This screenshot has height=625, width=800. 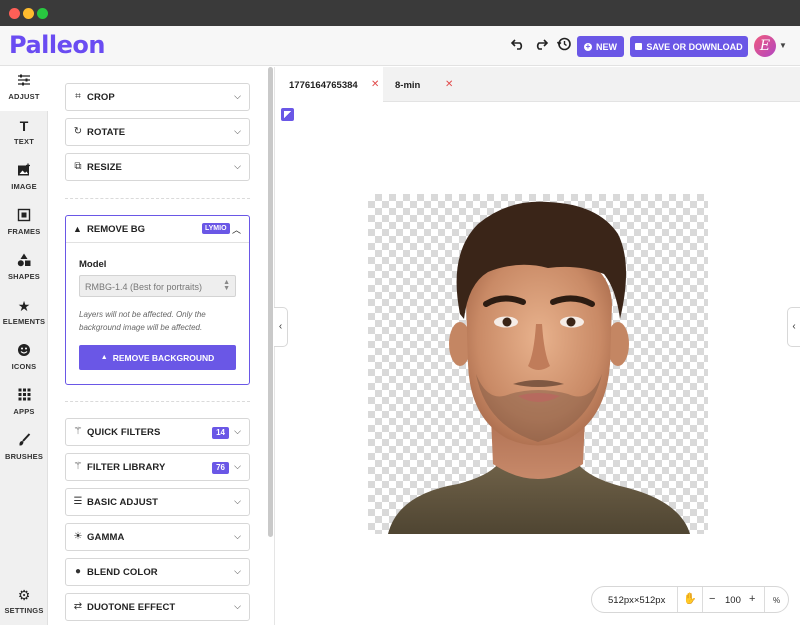 I want to click on nav-apps-label: APPS, so click(x=24, y=411).